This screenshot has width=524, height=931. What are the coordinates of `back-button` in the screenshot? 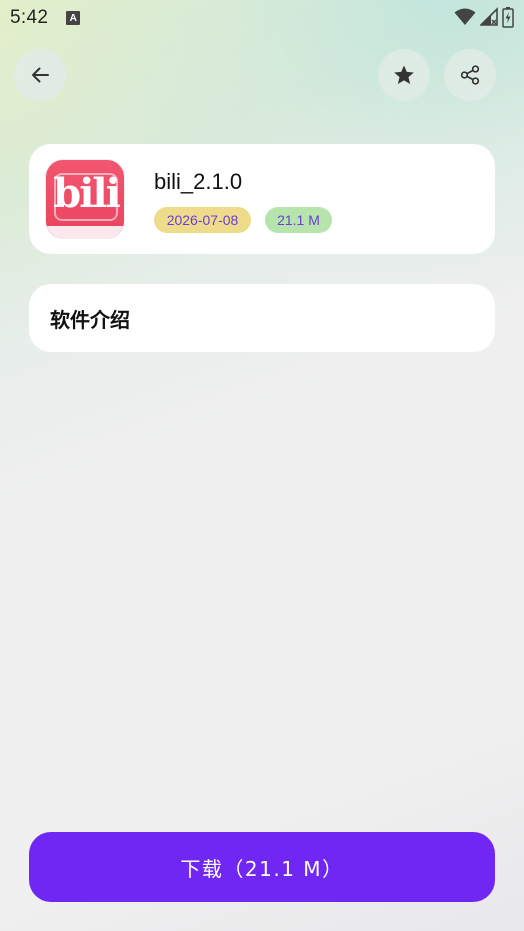 It's located at (40, 75).